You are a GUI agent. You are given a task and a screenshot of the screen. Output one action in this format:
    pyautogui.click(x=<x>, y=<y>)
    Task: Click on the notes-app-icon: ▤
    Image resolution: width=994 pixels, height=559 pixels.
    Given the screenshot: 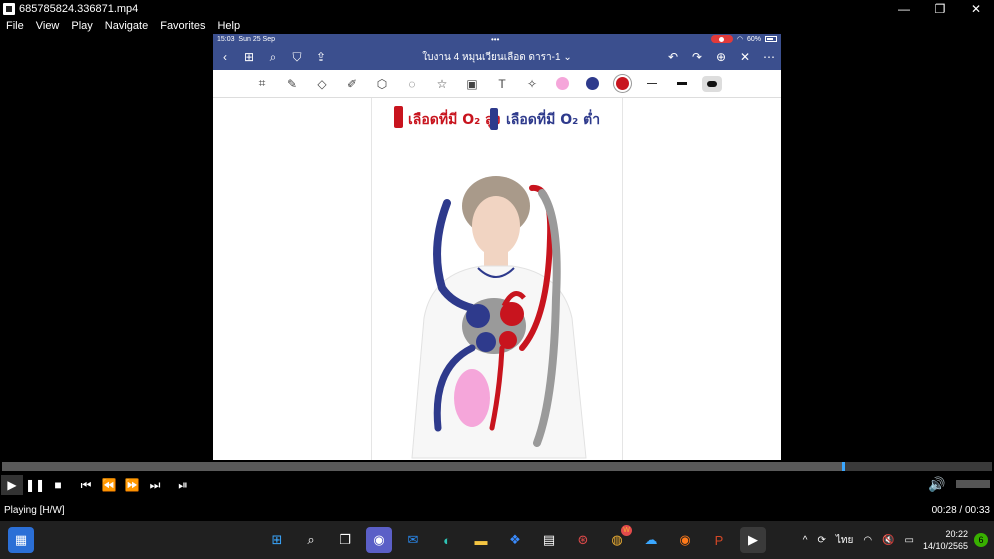 What is the action you would take?
    pyautogui.click(x=549, y=540)
    